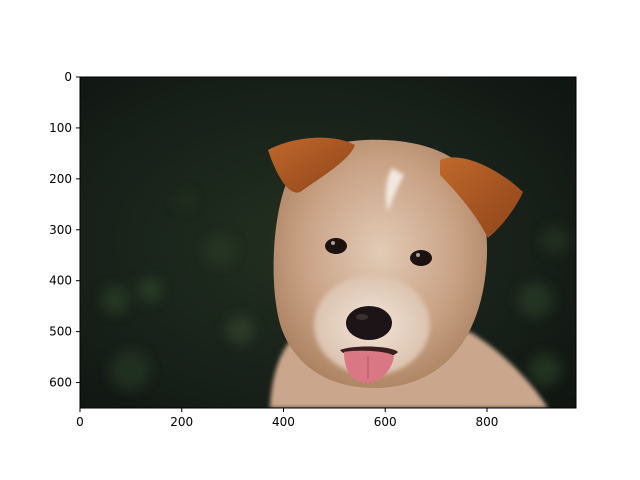  I want to click on x-tick-label: 600, so click(385, 422).